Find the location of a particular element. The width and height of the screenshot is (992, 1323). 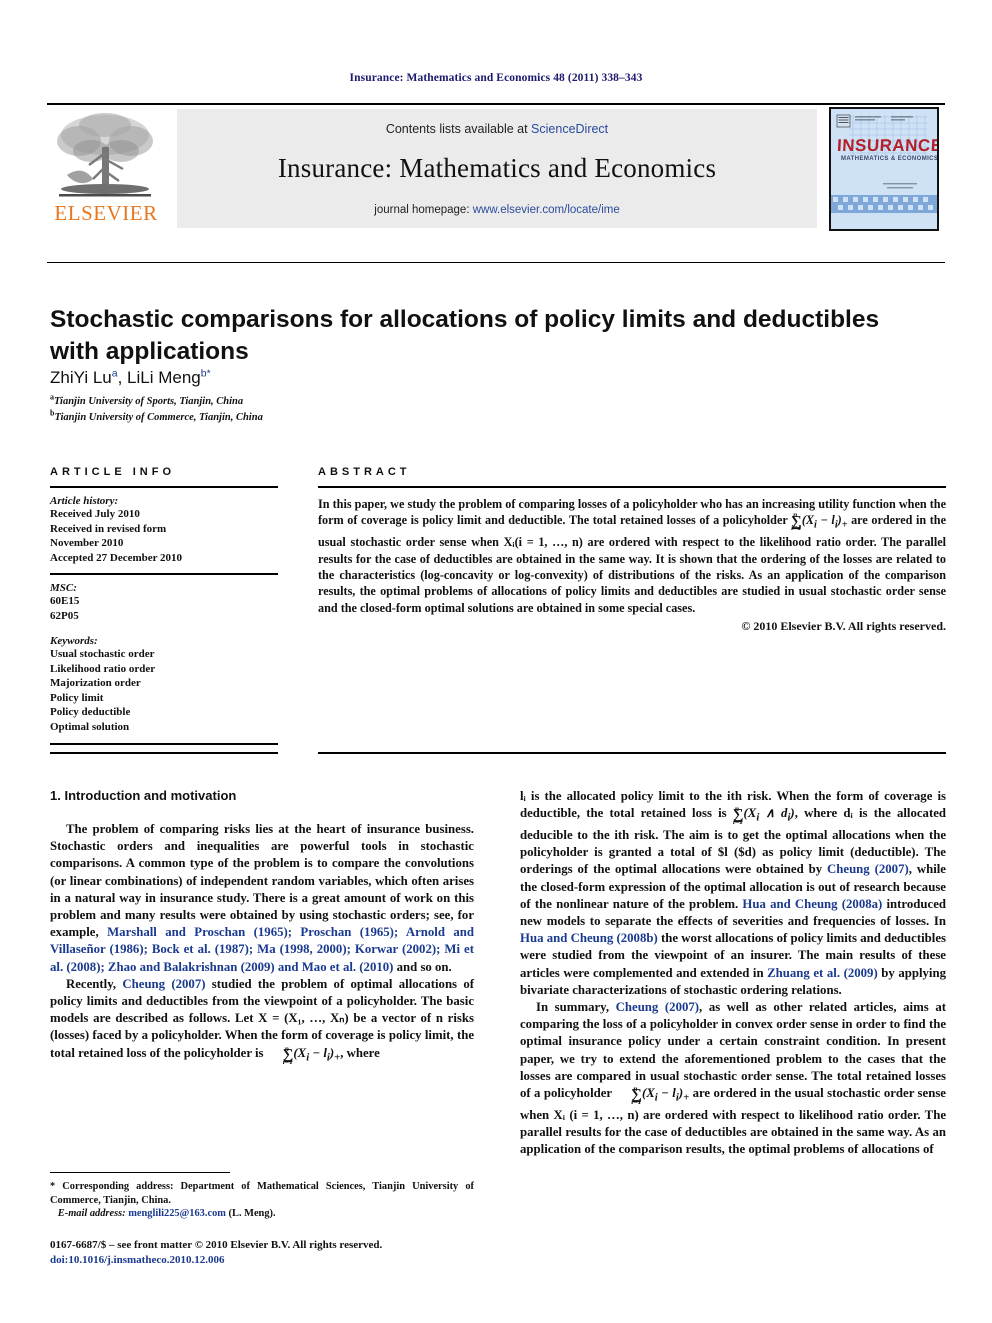

journal-cover-thumbnail: INSURANCE MATHEMATICS & ECONOMICS is located at coordinates (884, 169).